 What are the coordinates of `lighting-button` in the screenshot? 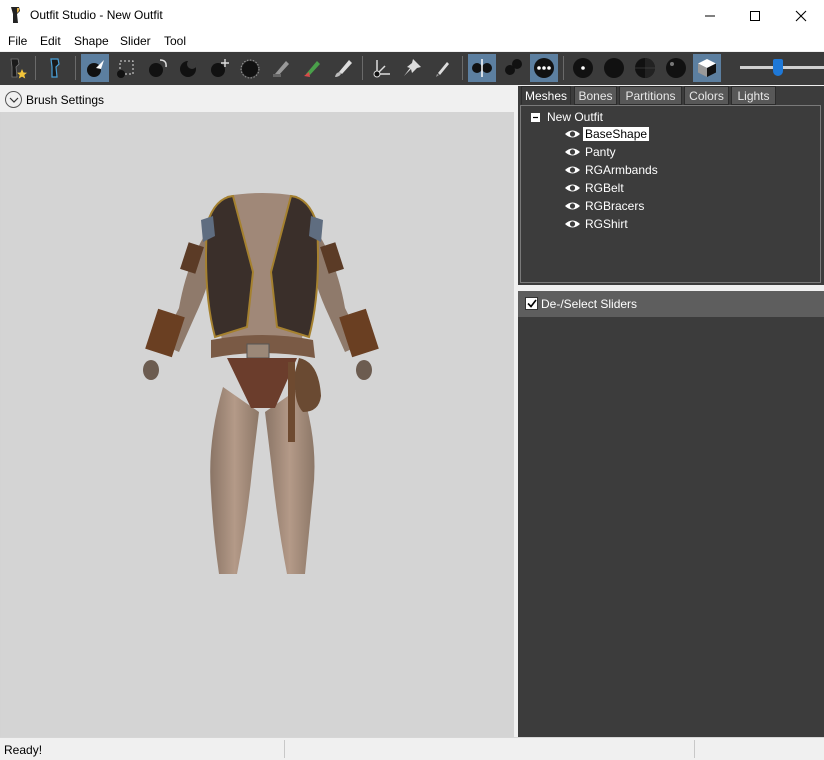 It's located at (676, 68).